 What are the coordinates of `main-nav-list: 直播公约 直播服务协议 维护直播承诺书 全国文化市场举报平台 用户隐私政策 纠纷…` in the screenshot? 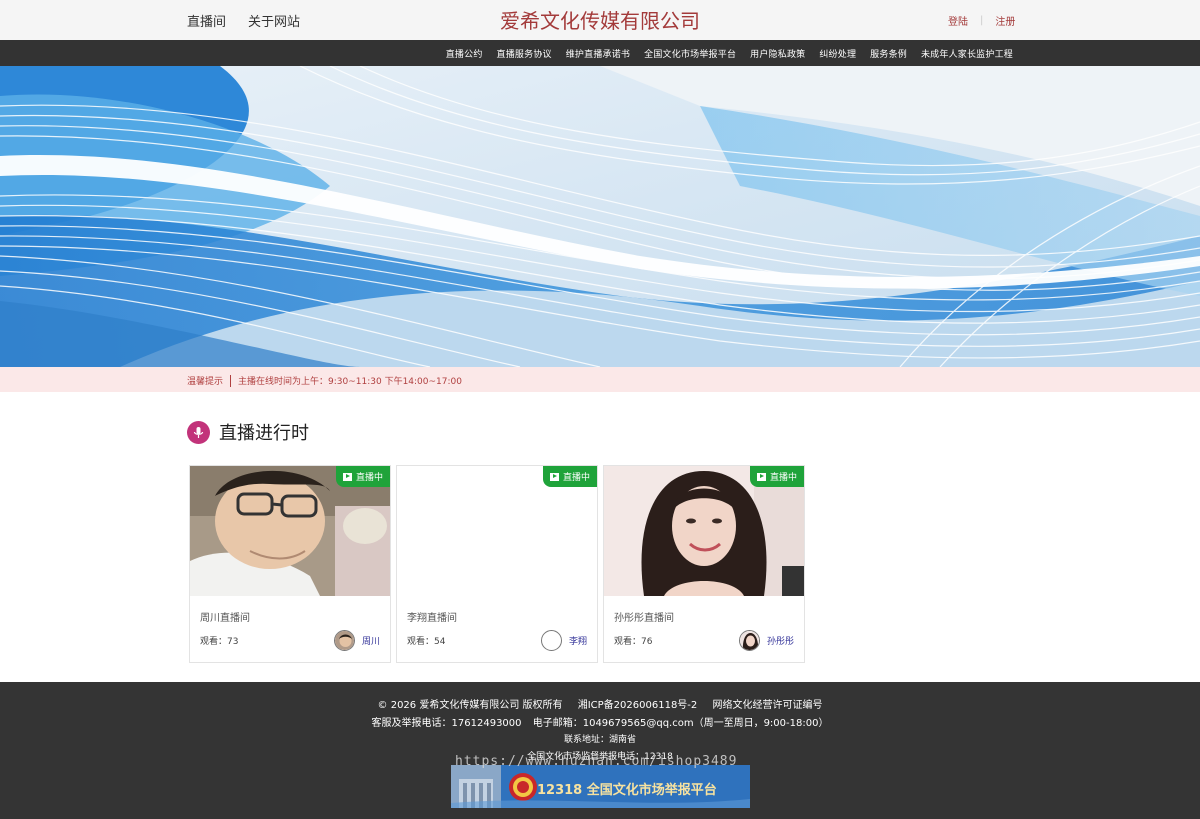 It's located at (729, 53).